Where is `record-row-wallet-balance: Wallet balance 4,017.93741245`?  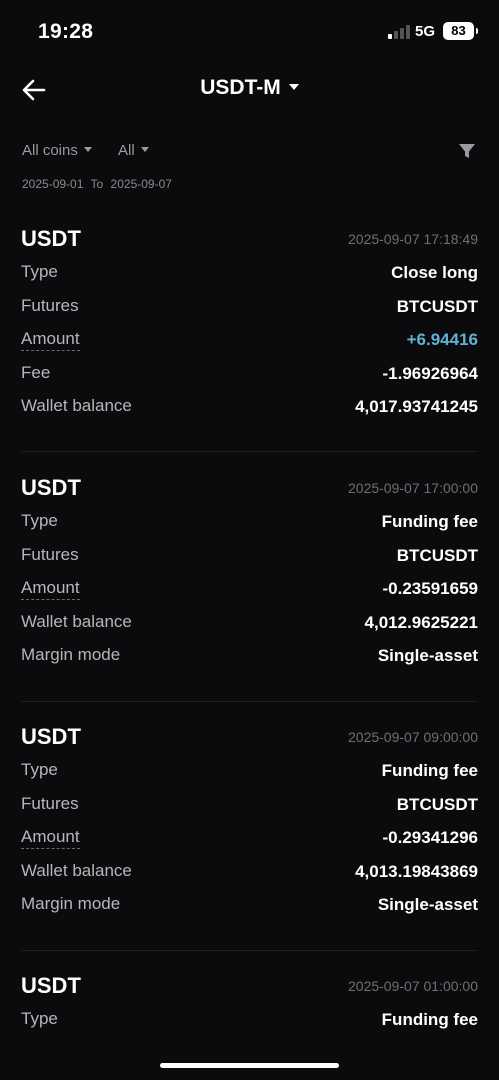 record-row-wallet-balance: Wallet balance 4,017.93741245 is located at coordinates (249, 407).